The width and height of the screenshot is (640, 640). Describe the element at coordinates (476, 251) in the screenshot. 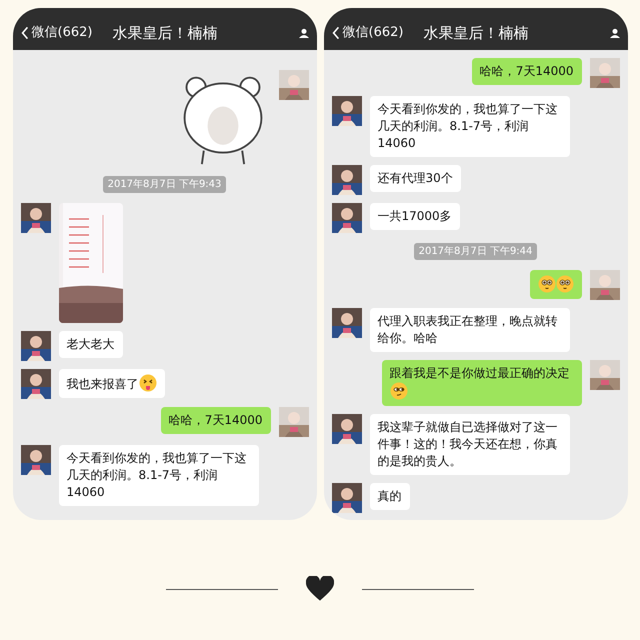

I see `timestamp: 2017年8月7日 下午9:44` at that location.